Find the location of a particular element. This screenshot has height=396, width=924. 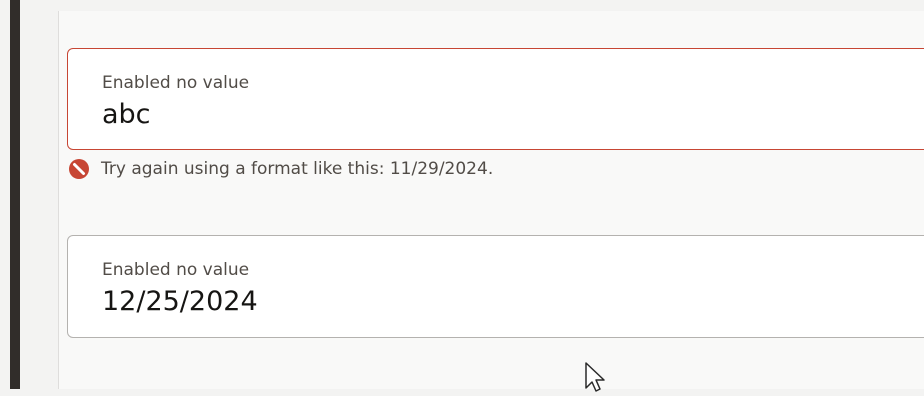

mouse-pointer-icon is located at coordinates (599, 377).